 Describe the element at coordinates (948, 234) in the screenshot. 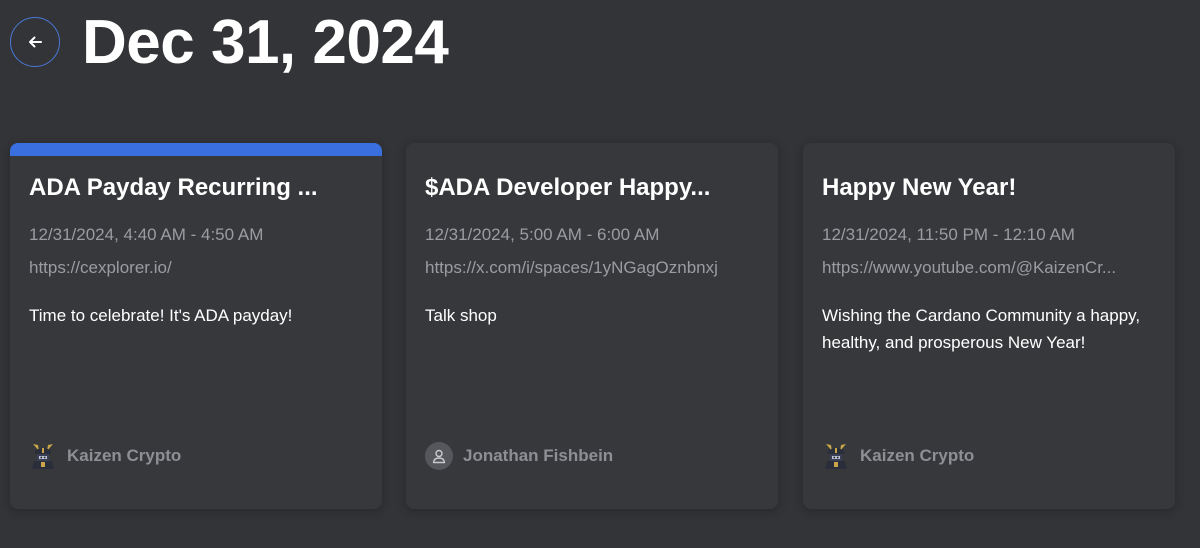

I see `event-time: 12/31/2024, 11:50 PM - 12:10 AM` at that location.